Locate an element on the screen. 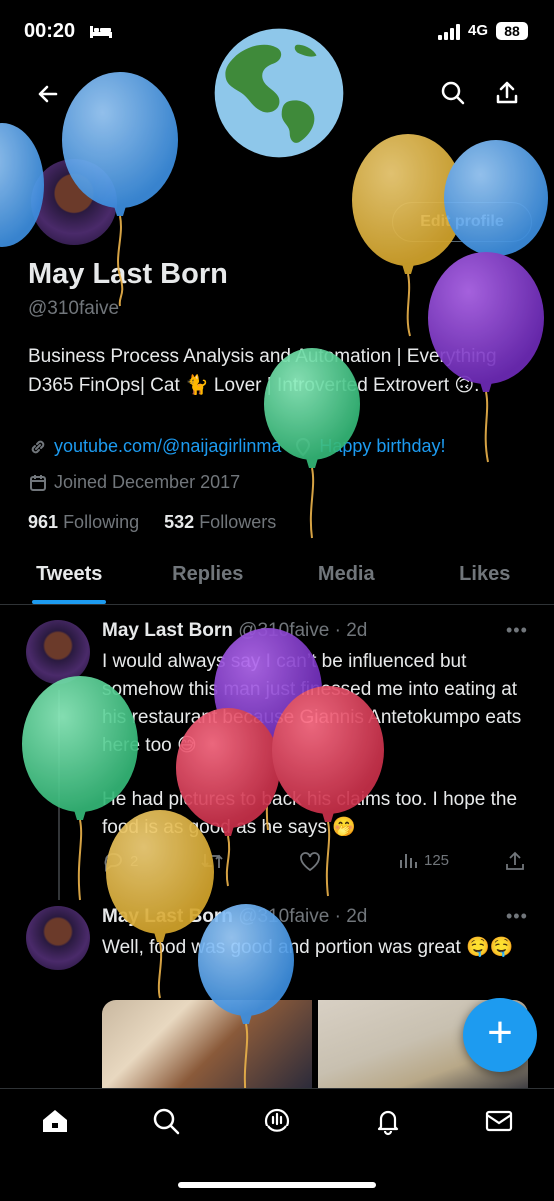  compose-button: + is located at coordinates (500, 1035).